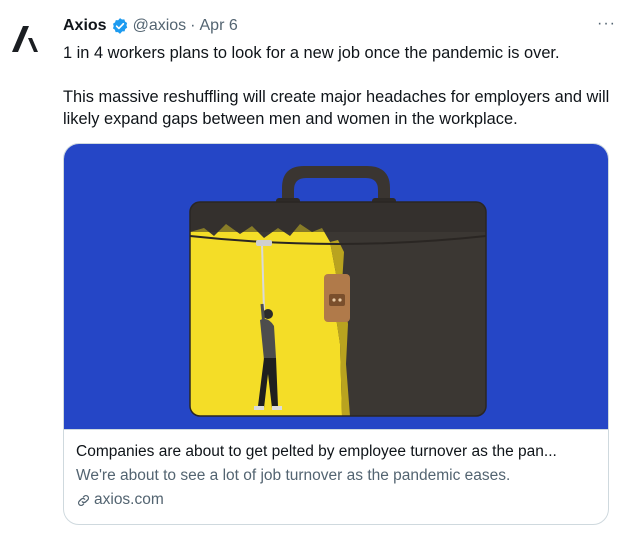 The height and width of the screenshot is (537, 638). What do you see at coordinates (25, 39) in the screenshot?
I see `axios-logo-icon` at bounding box center [25, 39].